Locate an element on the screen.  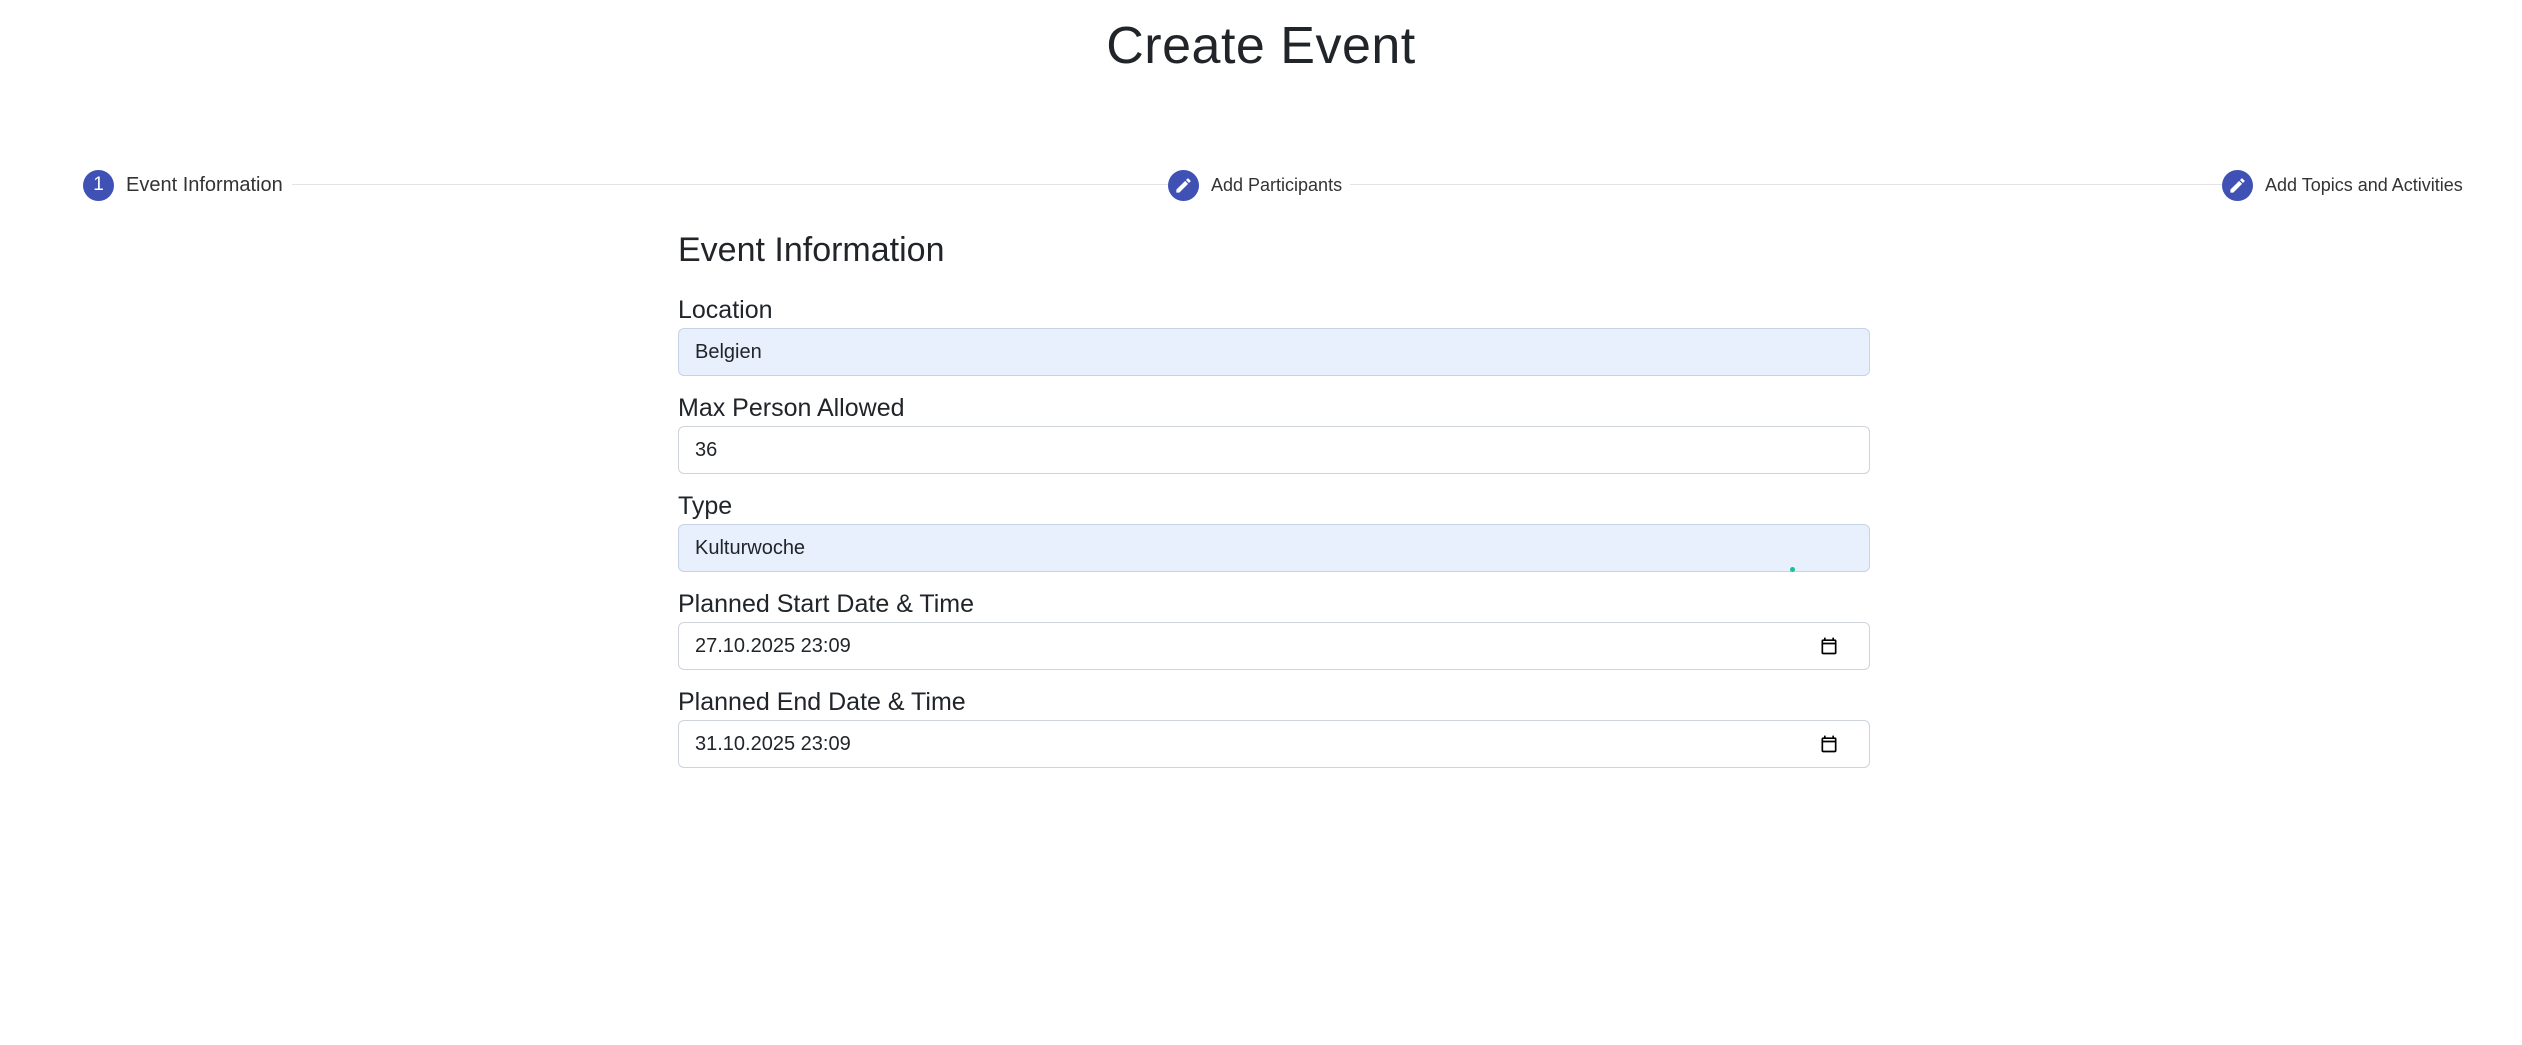
step-event-information: 1 Event Information is located at coordinates (183, 185).